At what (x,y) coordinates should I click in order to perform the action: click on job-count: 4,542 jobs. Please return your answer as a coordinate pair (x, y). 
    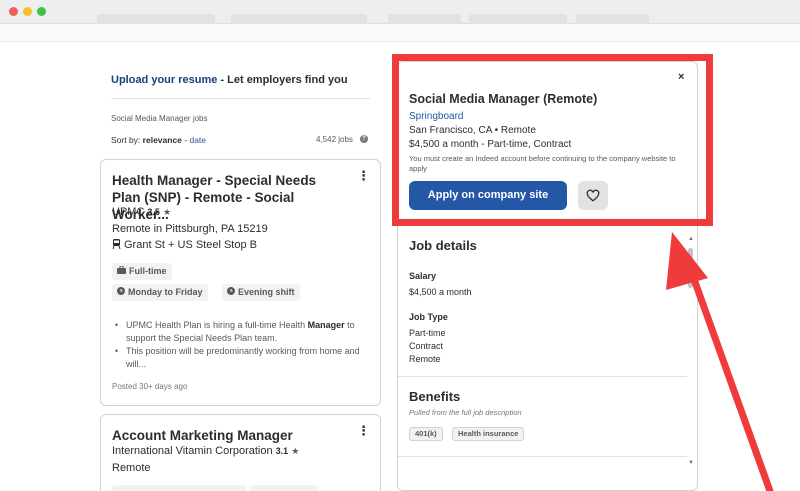
    Looking at the image, I should click on (334, 139).